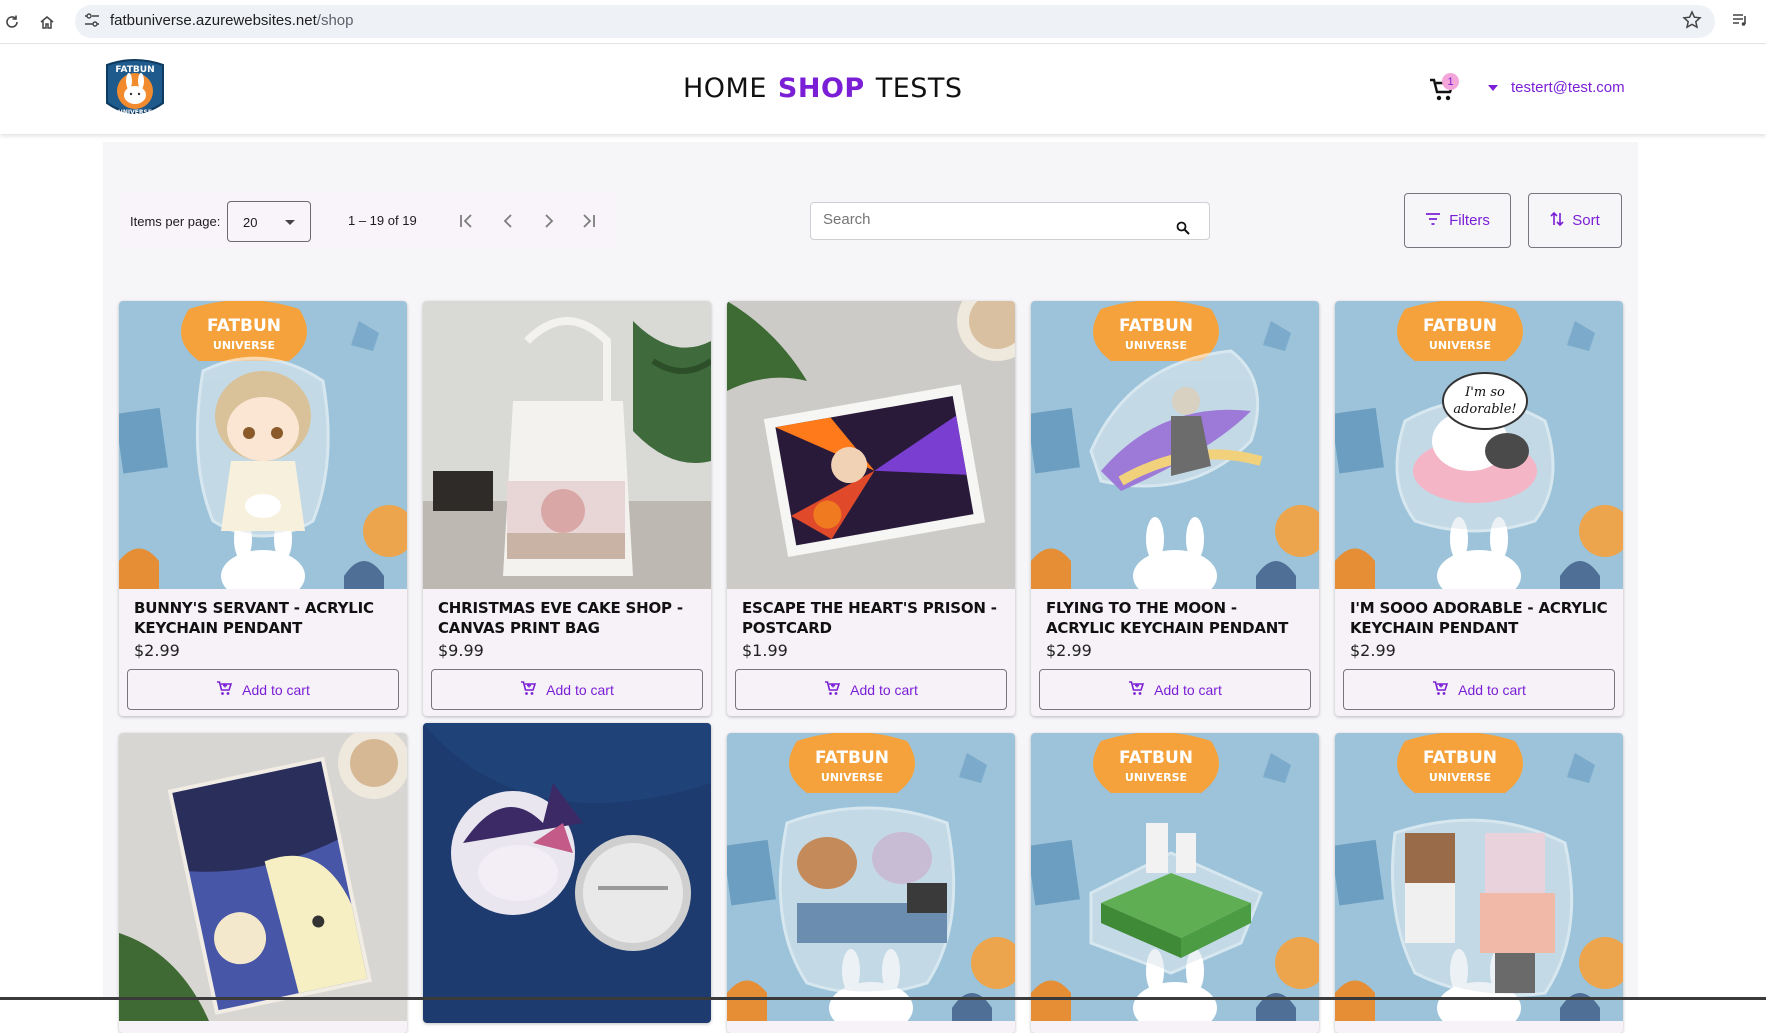 This screenshot has width=1766, height=1033. What do you see at coordinates (135, 112) in the screenshot?
I see `logo-brand-bottom: UNIVERSE` at bounding box center [135, 112].